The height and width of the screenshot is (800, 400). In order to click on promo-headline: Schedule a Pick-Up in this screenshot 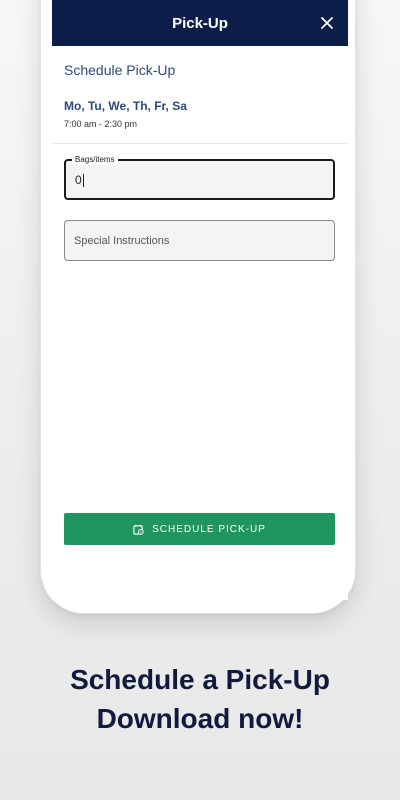, I will do `click(200, 679)`.